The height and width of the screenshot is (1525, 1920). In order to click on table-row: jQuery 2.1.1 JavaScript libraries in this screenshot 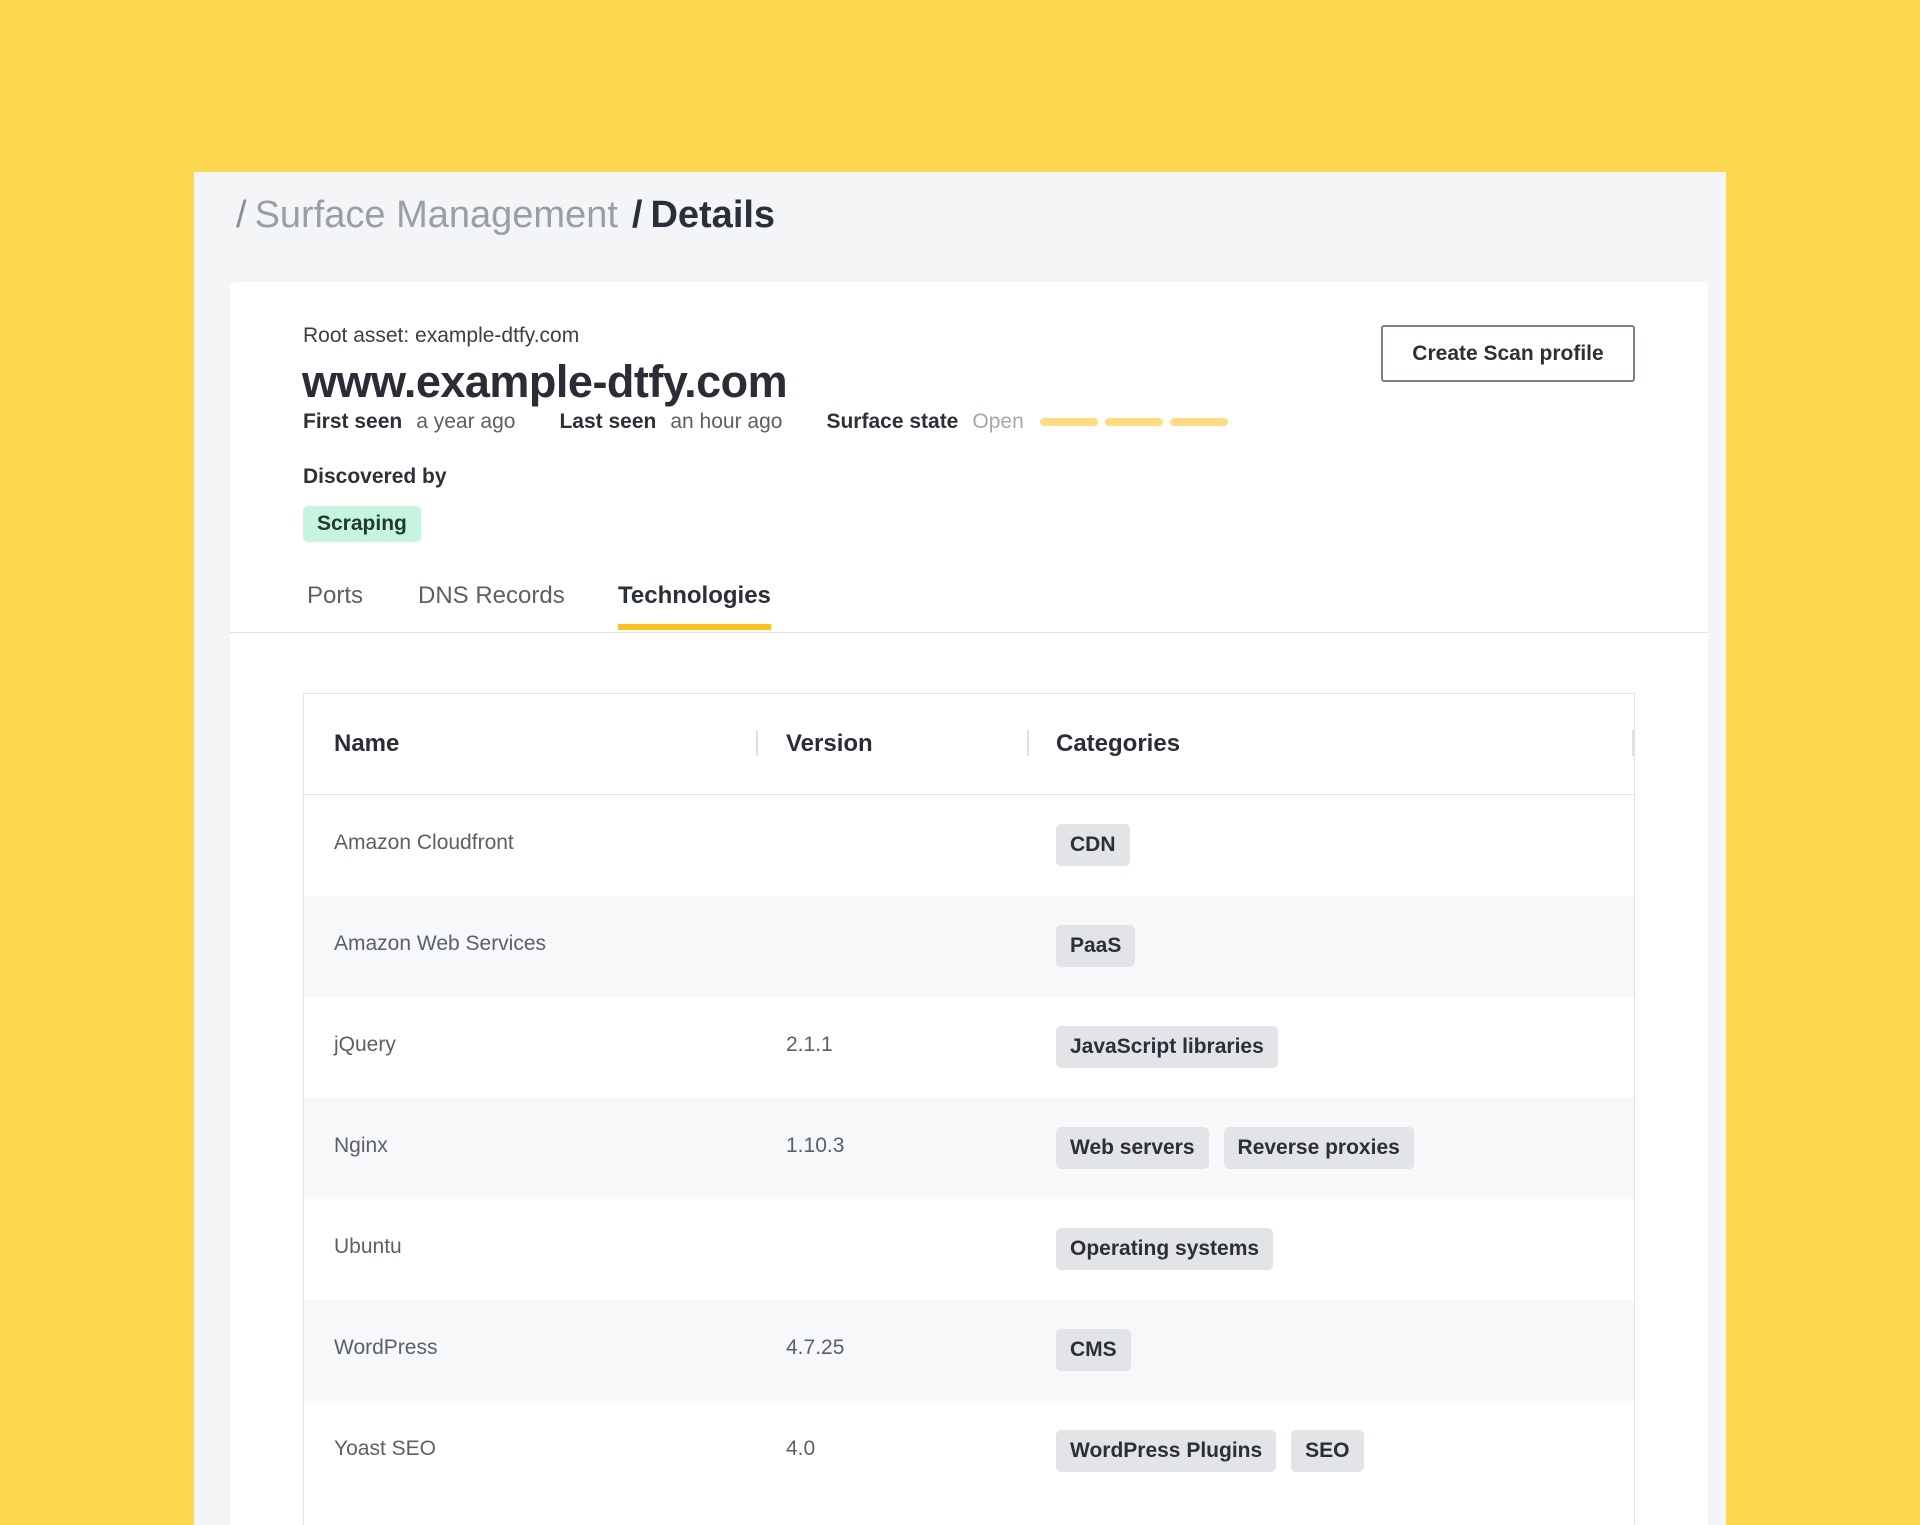, I will do `click(969, 1047)`.